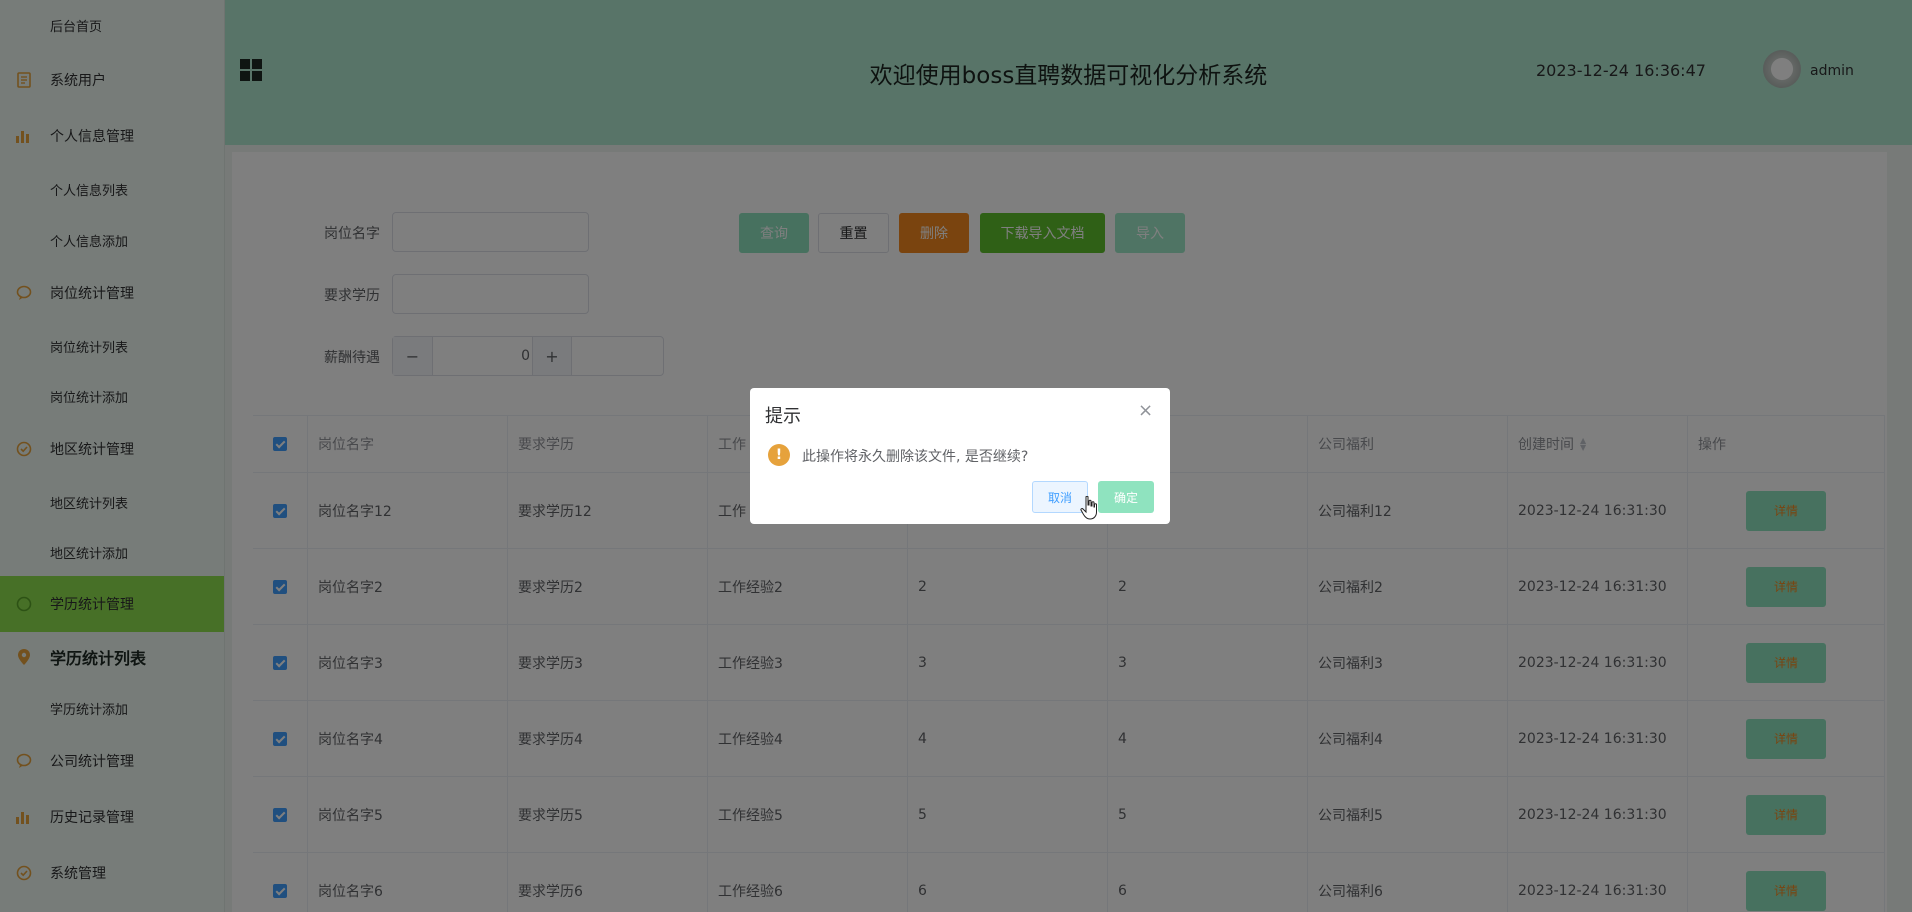 The image size is (1912, 912). What do you see at coordinates (1089, 507) in the screenshot?
I see `pointer-cursor-icon` at bounding box center [1089, 507].